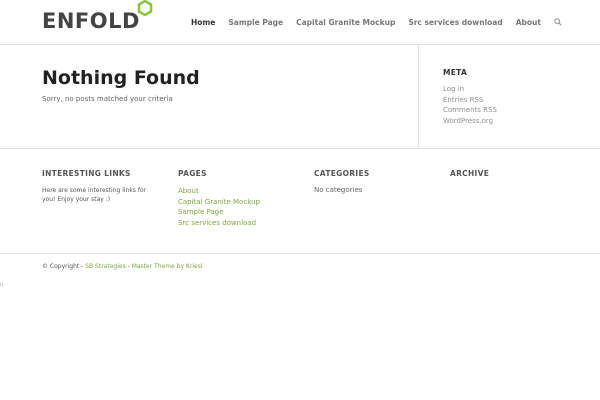  I want to click on archive-title: ARCHIVE, so click(470, 173).